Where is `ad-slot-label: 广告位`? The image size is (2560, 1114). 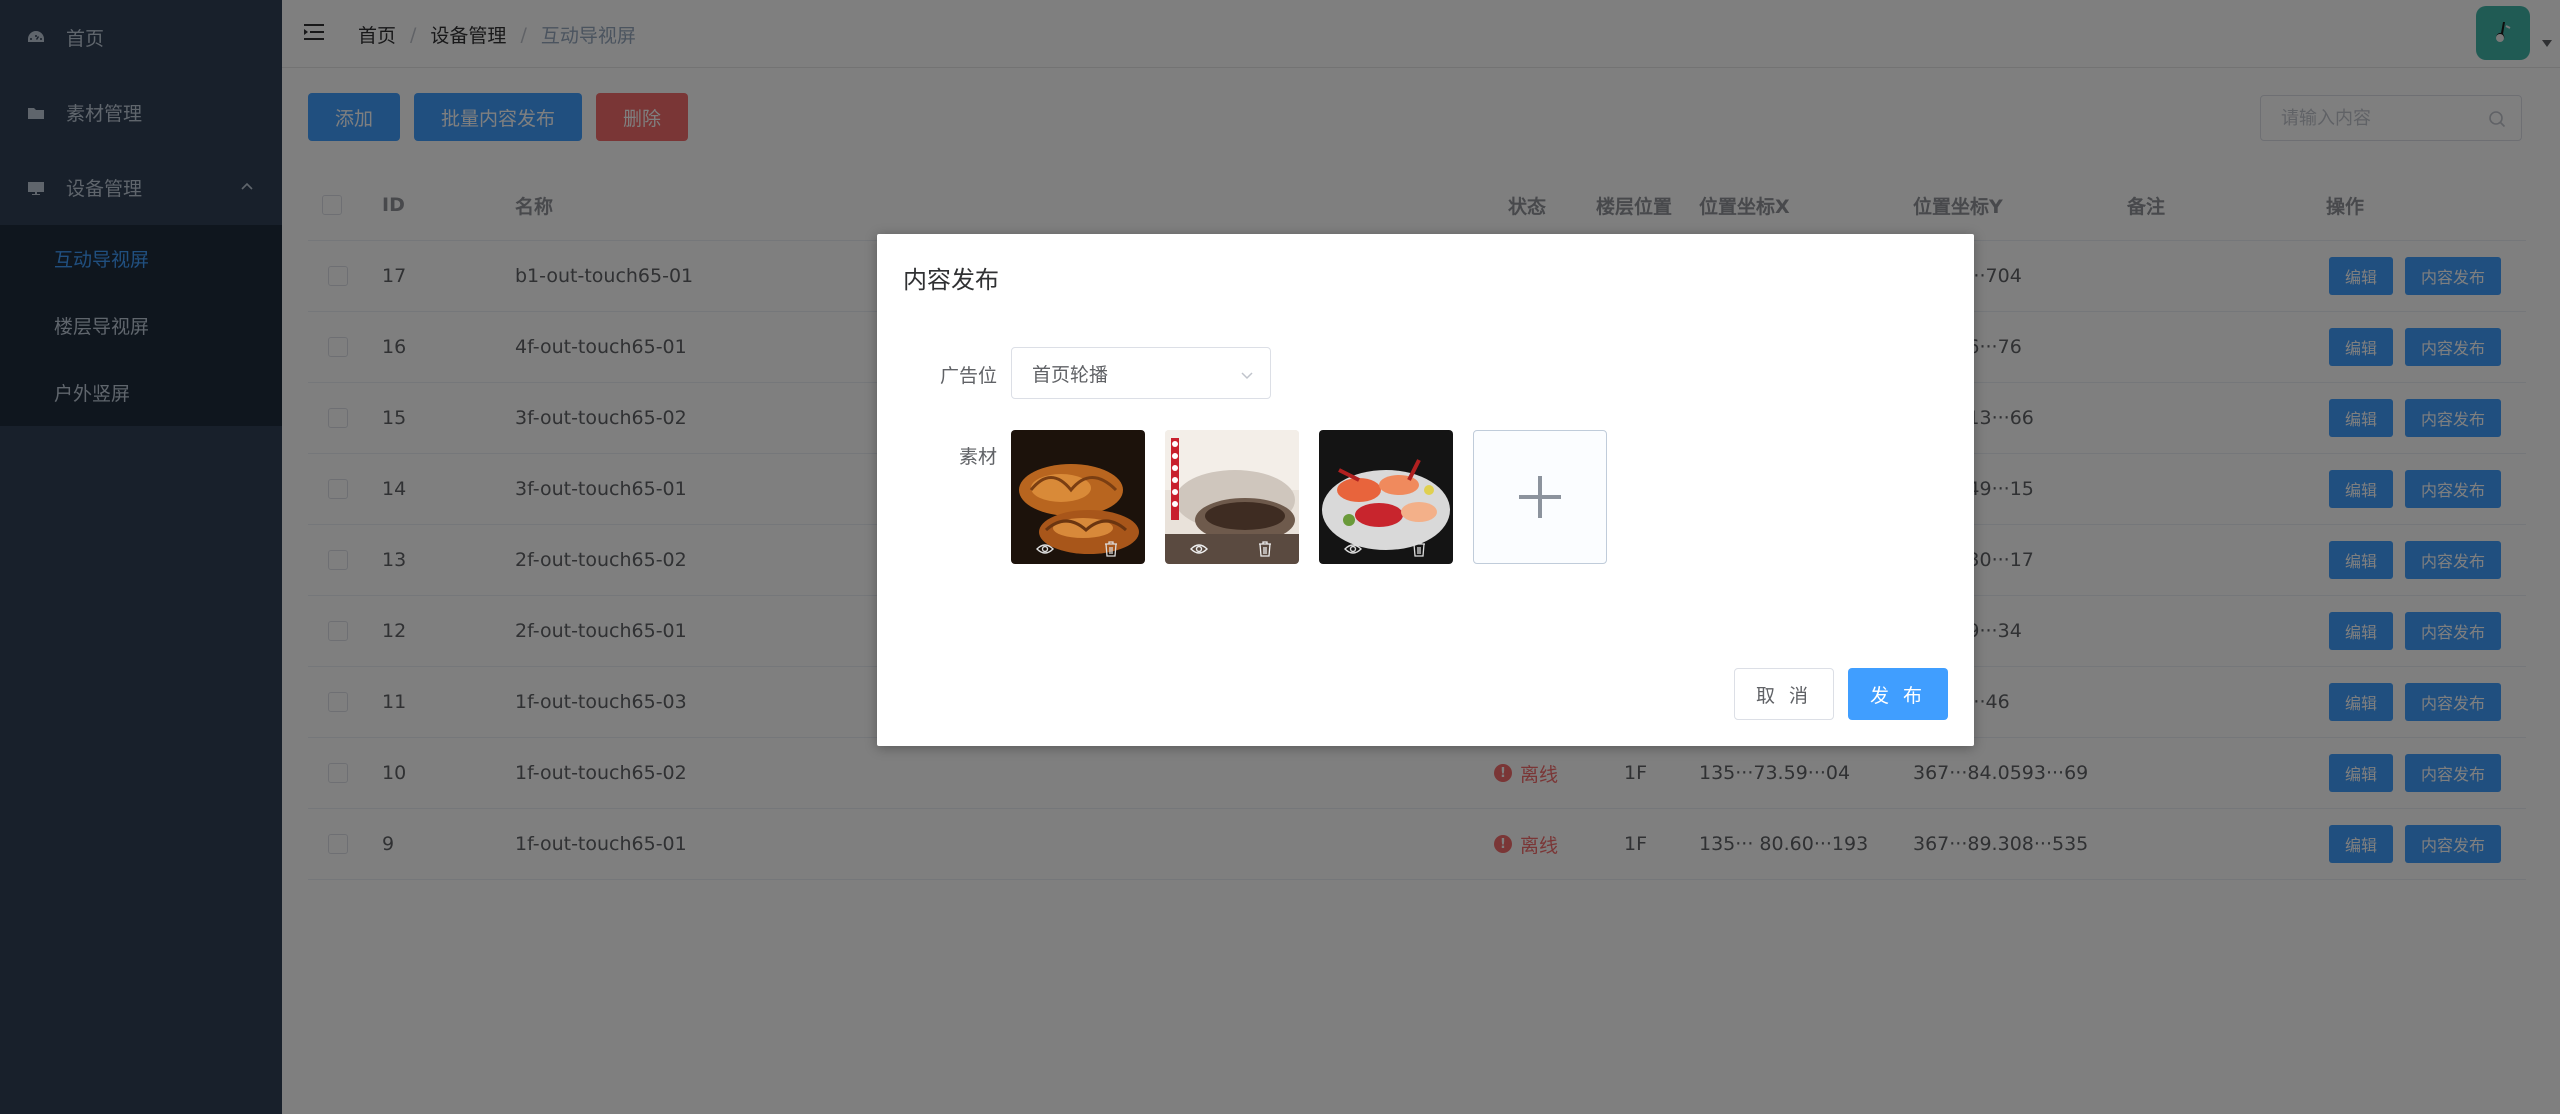
ad-slot-label: 广告位 is located at coordinates (968, 376).